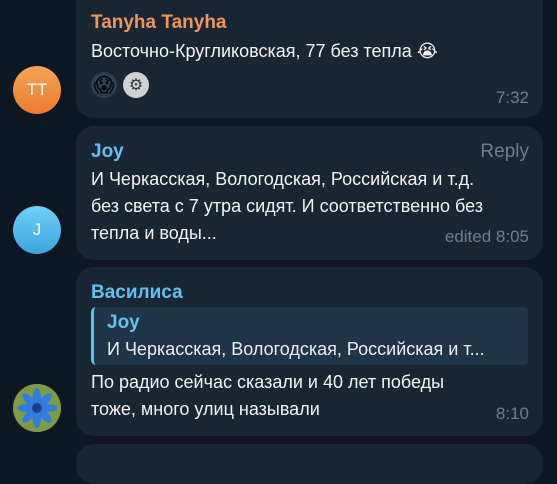  What do you see at coordinates (120, 85) in the screenshot?
I see `reactions-row: 😱 ⚙` at bounding box center [120, 85].